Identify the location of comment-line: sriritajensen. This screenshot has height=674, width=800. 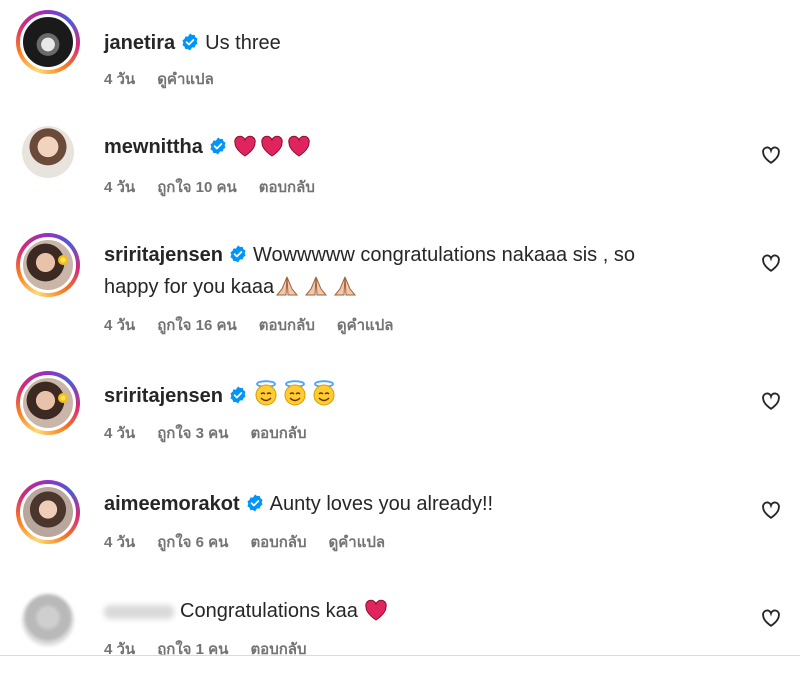
(222, 395).